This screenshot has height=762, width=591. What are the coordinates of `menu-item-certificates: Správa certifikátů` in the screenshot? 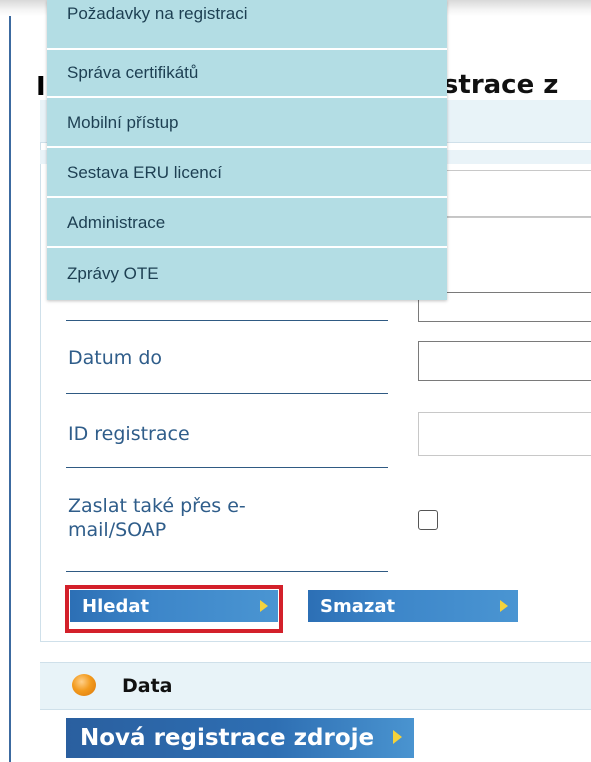 It's located at (247, 74).